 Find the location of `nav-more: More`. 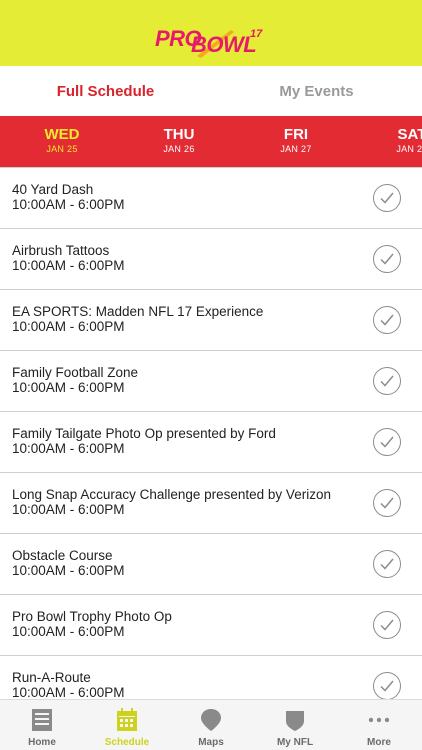

nav-more: More is located at coordinates (379, 725).